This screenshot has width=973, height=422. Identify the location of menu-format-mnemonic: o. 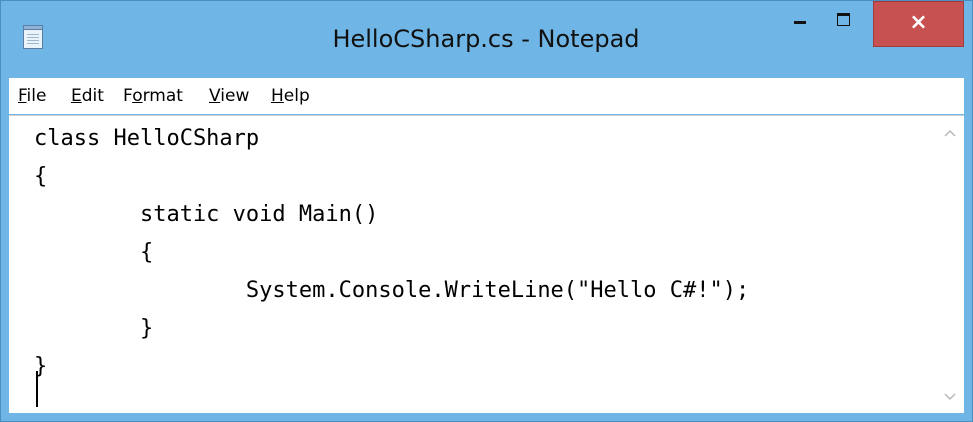
(137, 96).